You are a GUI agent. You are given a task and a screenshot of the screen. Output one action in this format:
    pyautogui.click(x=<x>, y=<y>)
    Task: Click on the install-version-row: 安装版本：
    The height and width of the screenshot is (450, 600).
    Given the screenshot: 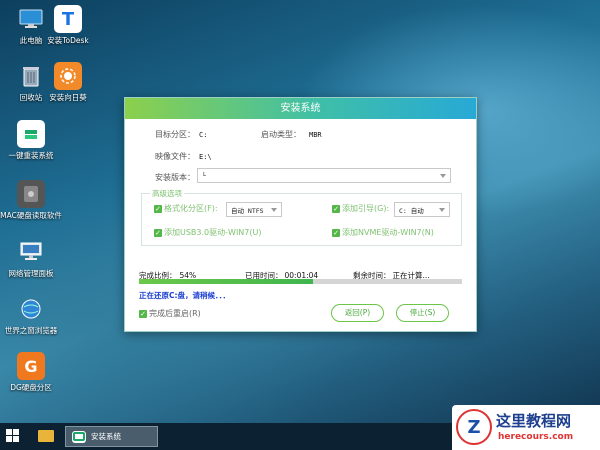 What is the action you would take?
    pyautogui.click(x=175, y=177)
    